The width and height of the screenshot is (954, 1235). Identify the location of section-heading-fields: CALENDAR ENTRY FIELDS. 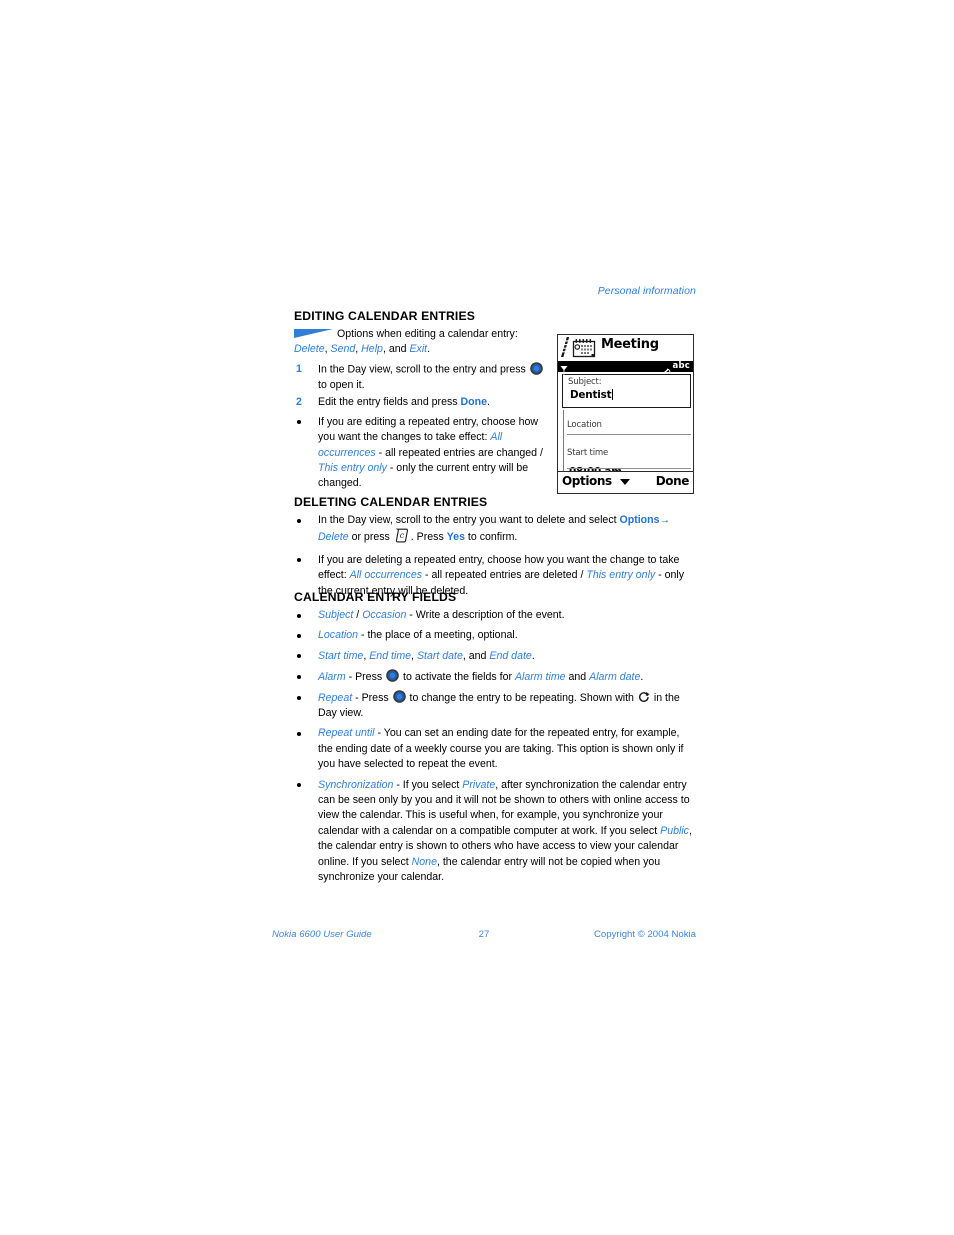
(375, 597).